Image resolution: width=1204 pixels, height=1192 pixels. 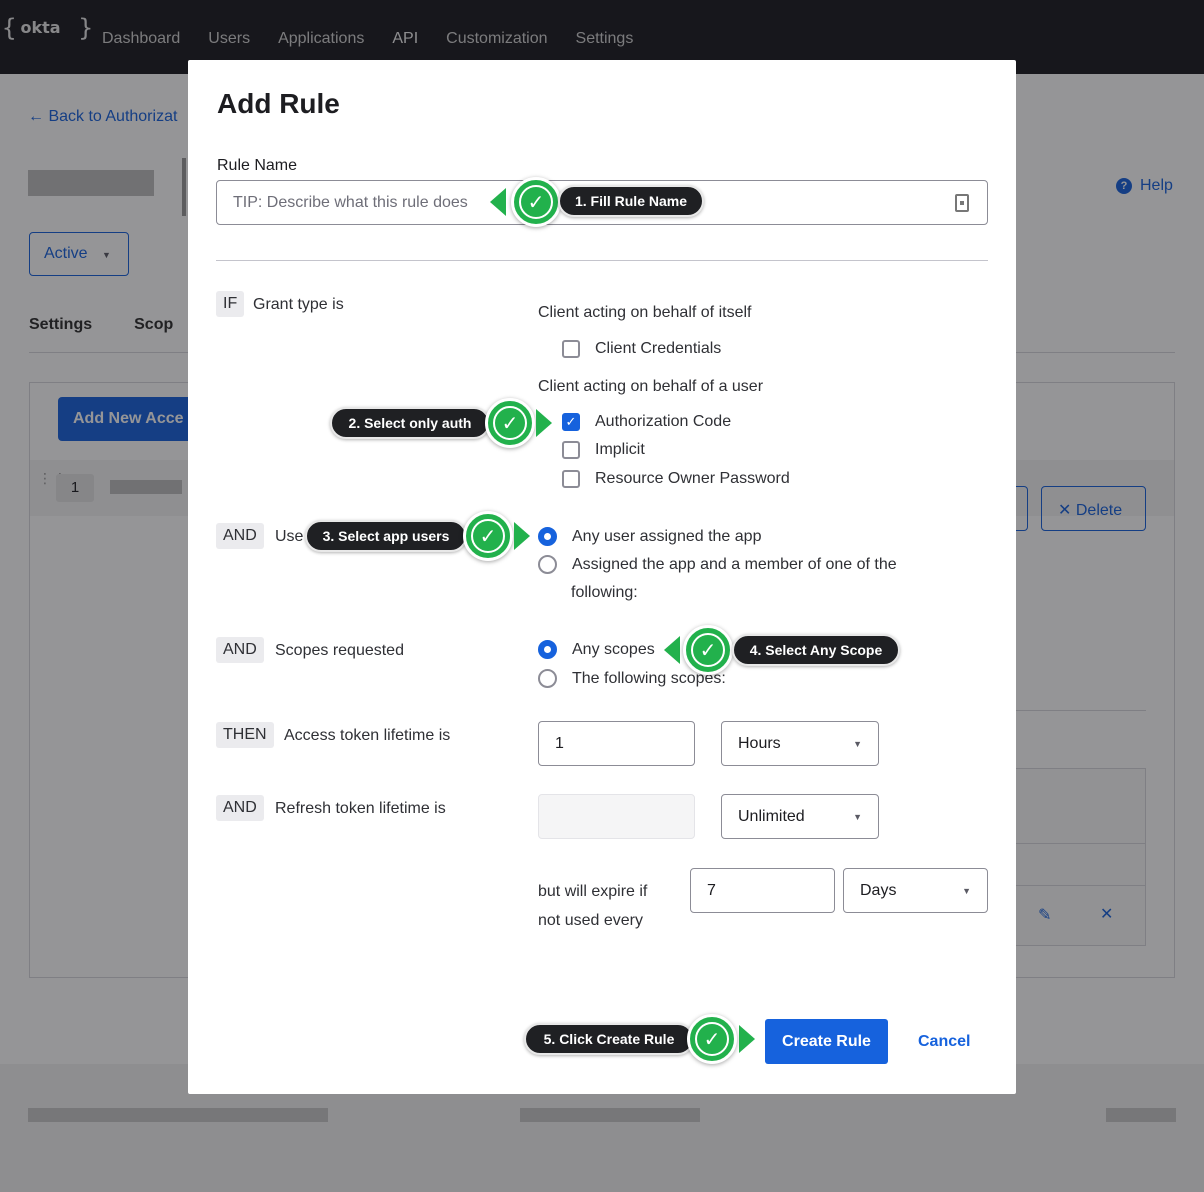 I want to click on authorization-code-option: ✓ Authorization Code, so click(x=646, y=422).